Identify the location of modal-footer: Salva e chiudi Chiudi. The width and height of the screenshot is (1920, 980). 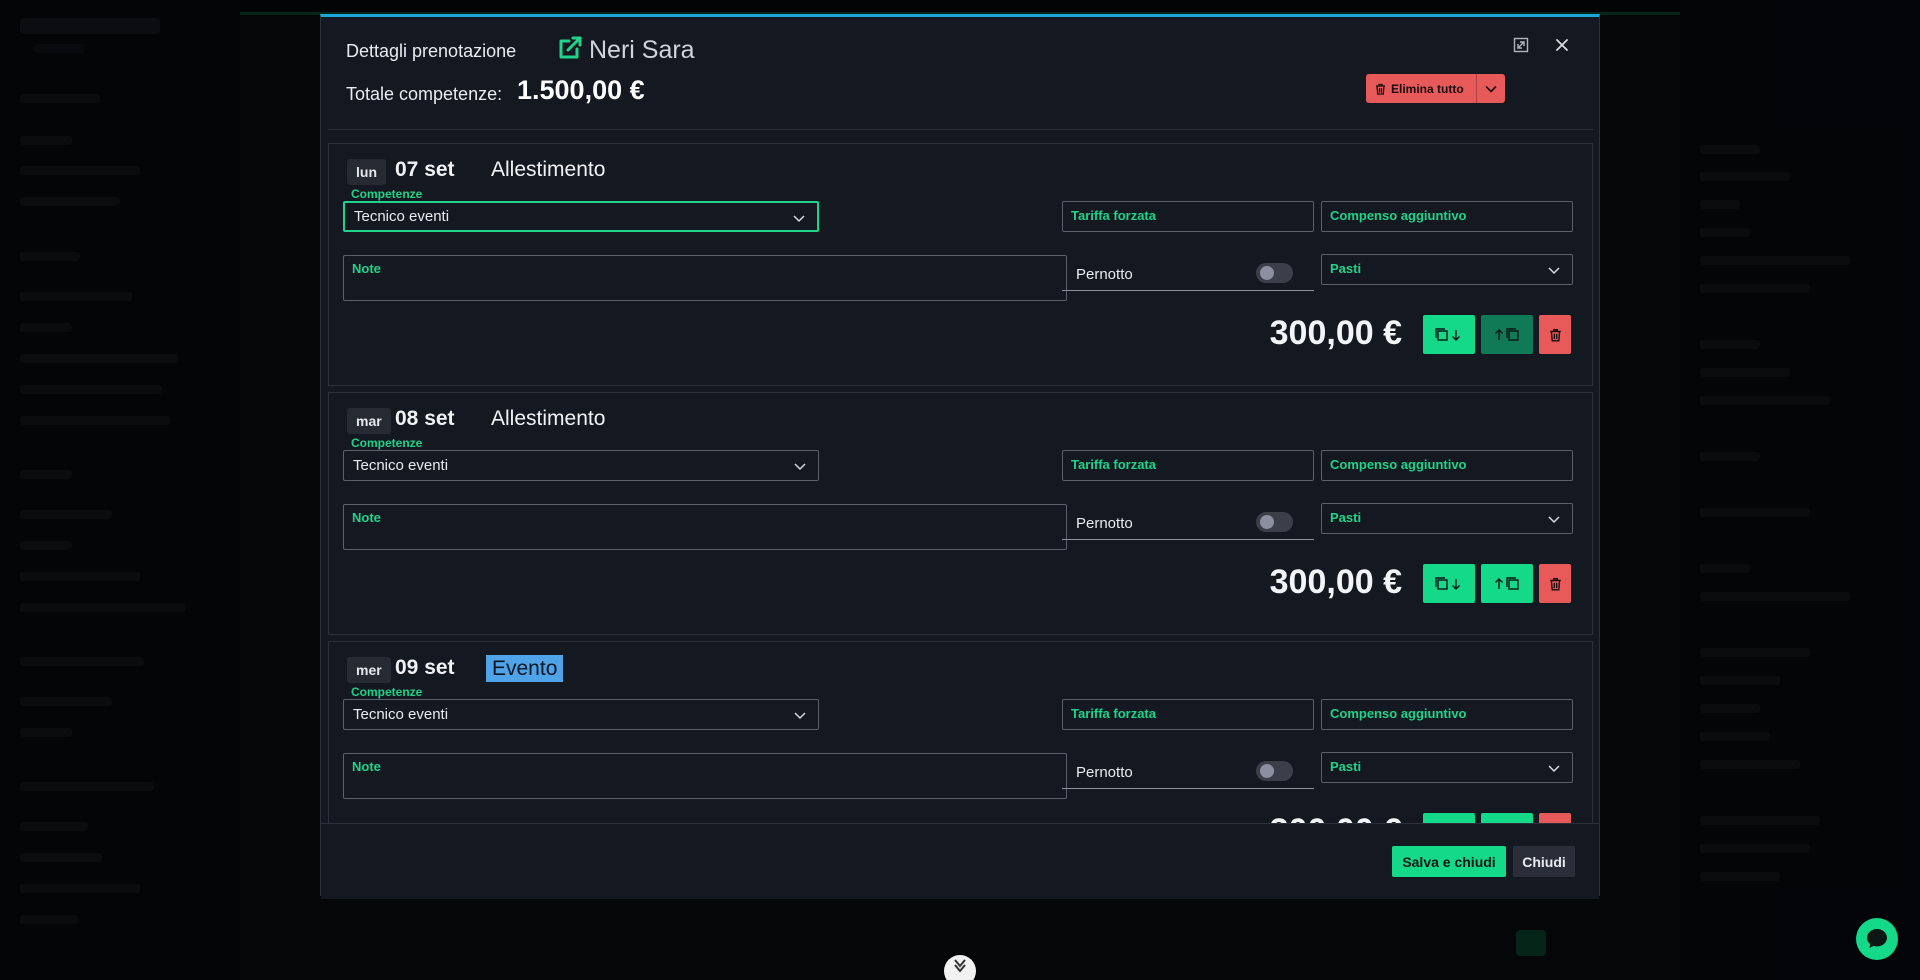
(960, 861).